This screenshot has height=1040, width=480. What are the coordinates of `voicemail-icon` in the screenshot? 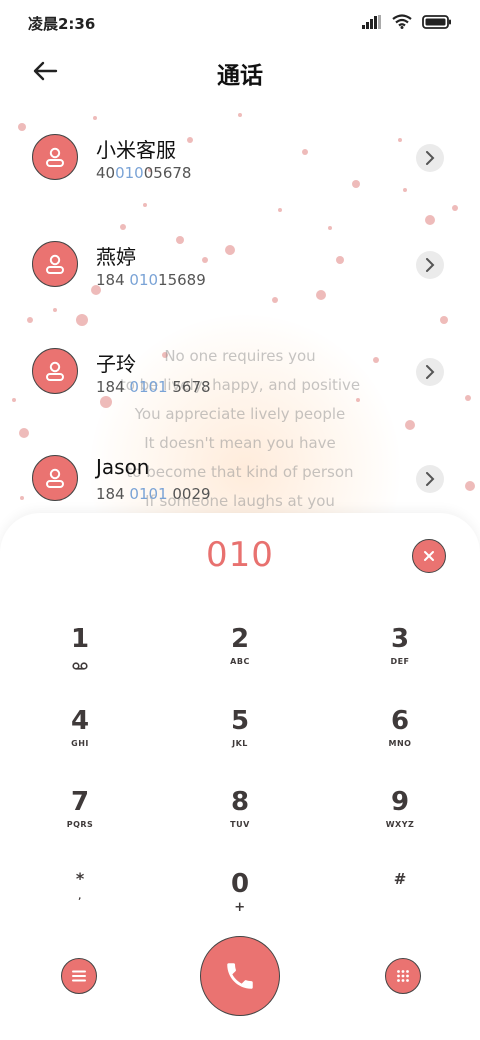 It's located at (80, 666).